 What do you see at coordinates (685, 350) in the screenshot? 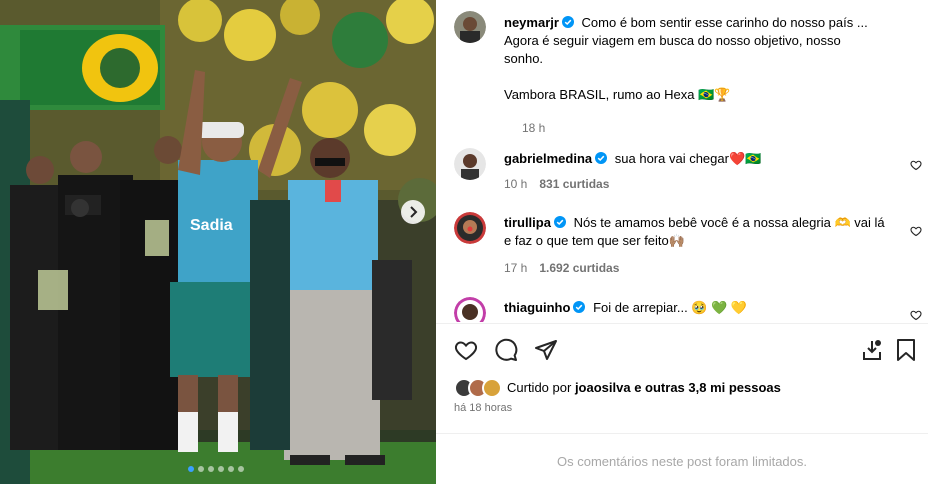
I see `post-actions` at bounding box center [685, 350].